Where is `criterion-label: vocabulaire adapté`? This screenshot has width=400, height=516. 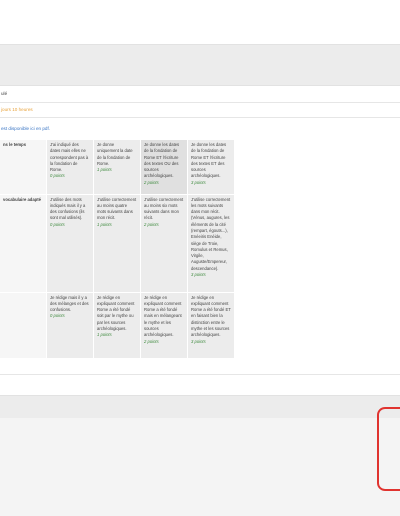 criterion-label: vocabulaire adapté is located at coordinates (23, 243).